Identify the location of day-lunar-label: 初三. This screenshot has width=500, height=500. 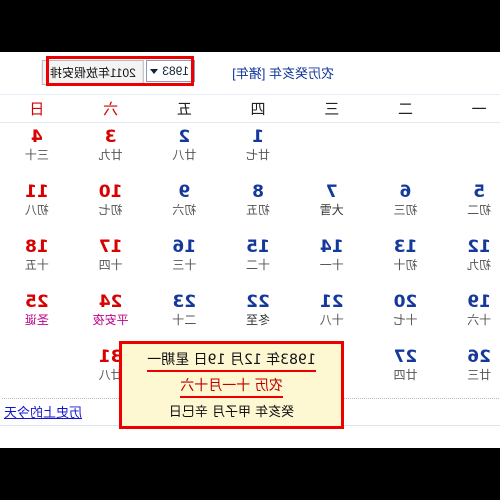
(405, 210).